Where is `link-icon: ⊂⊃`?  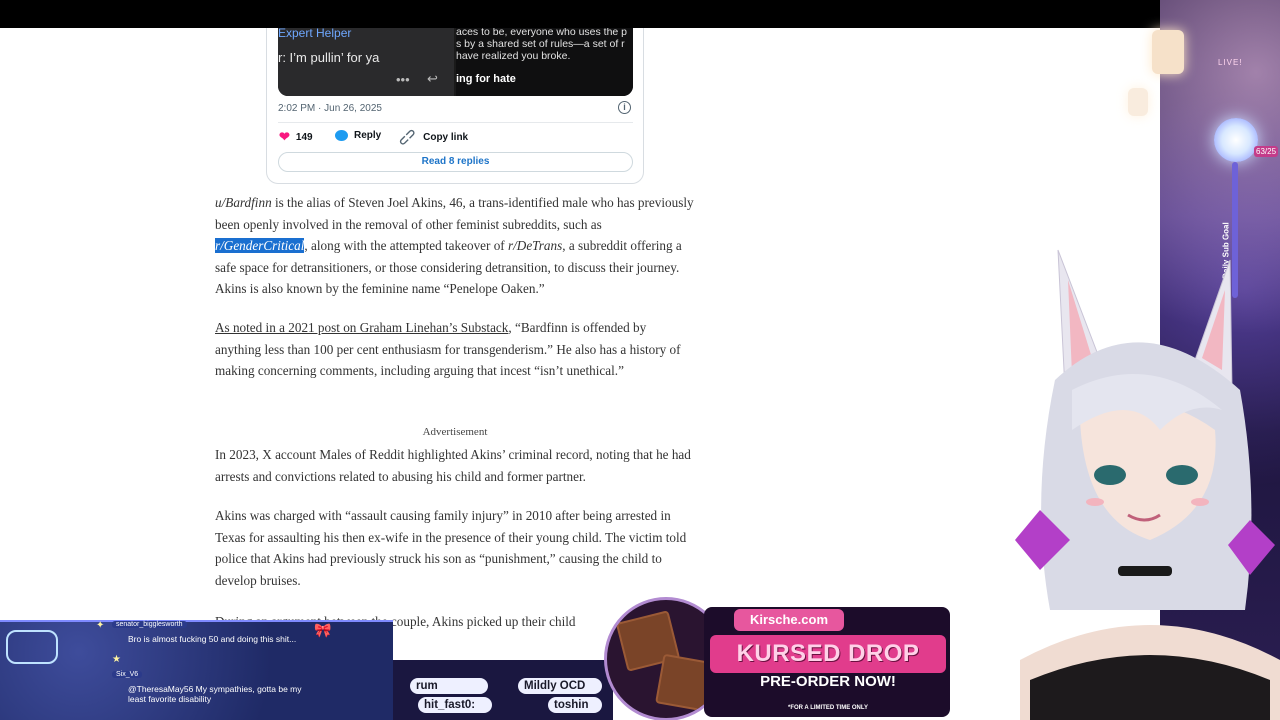
link-icon: ⊂⊃ is located at coordinates (407, 137).